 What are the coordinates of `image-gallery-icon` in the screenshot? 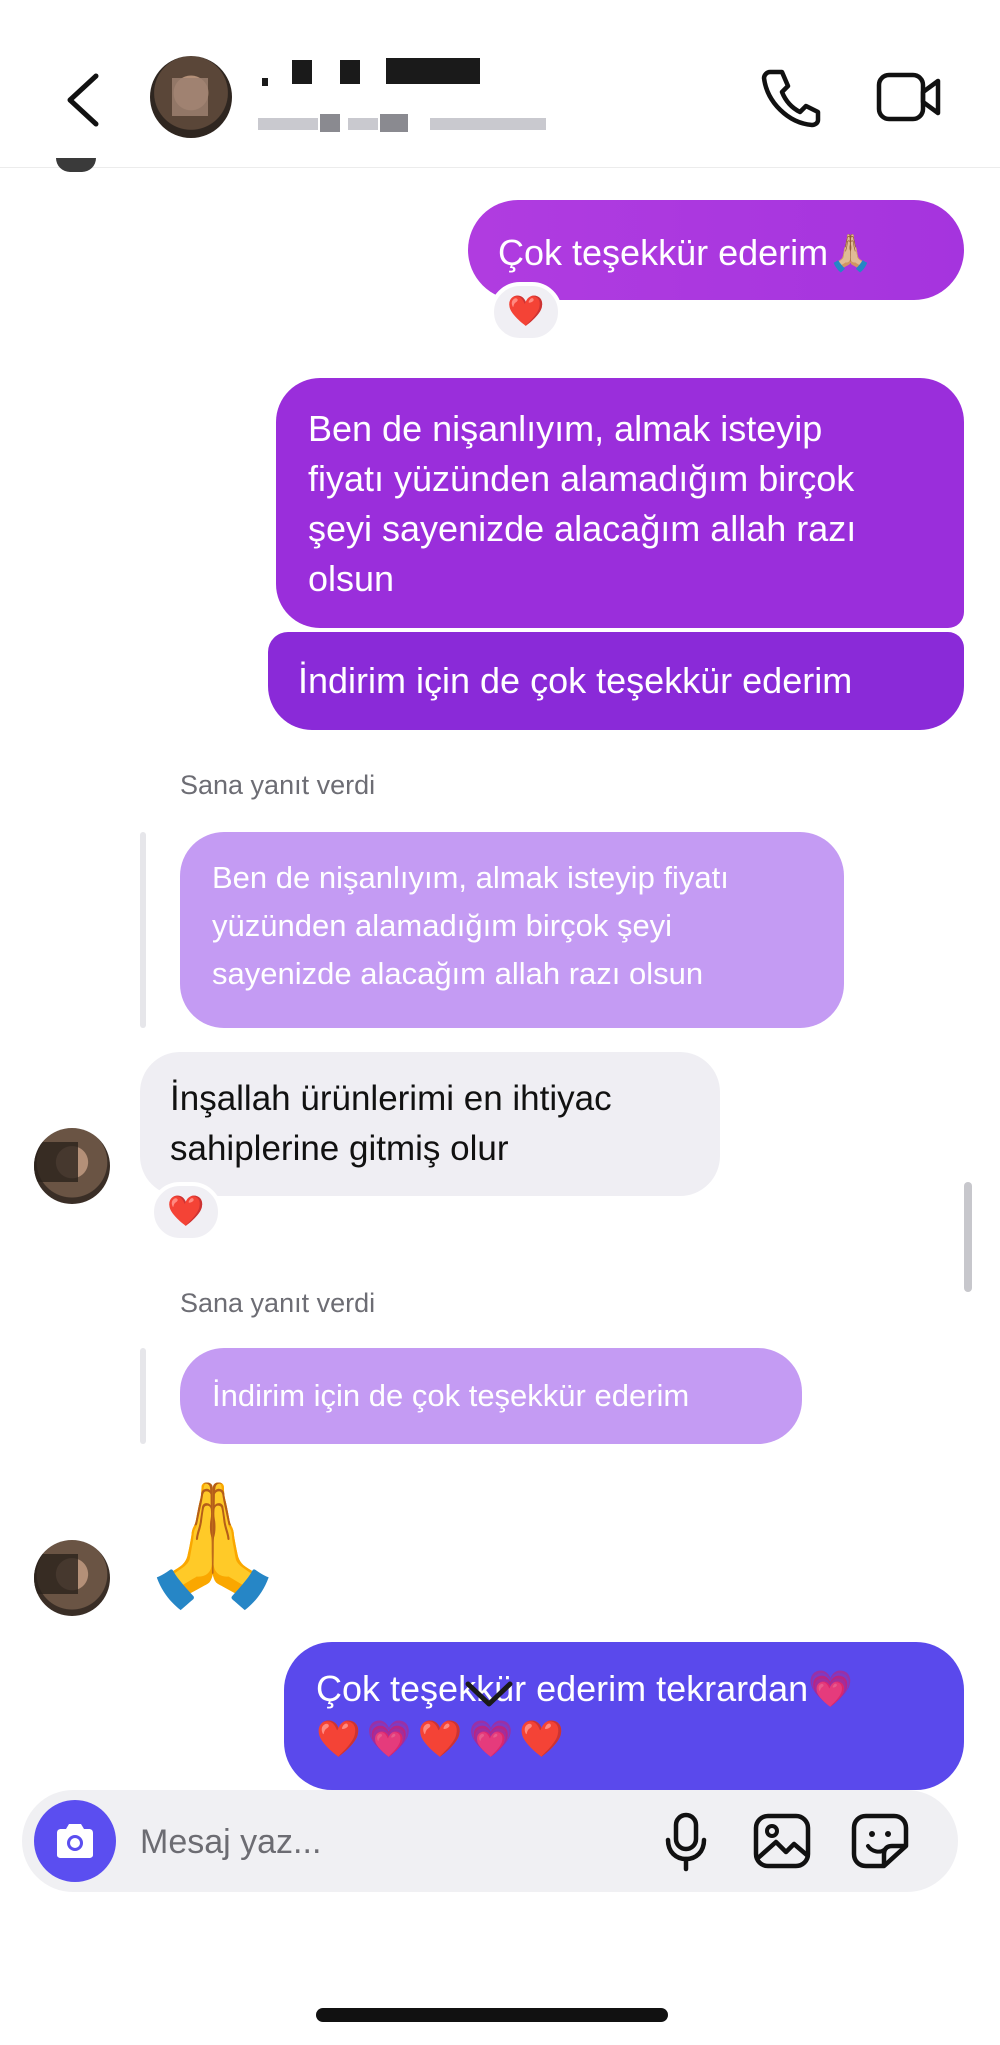 It's located at (782, 1841).